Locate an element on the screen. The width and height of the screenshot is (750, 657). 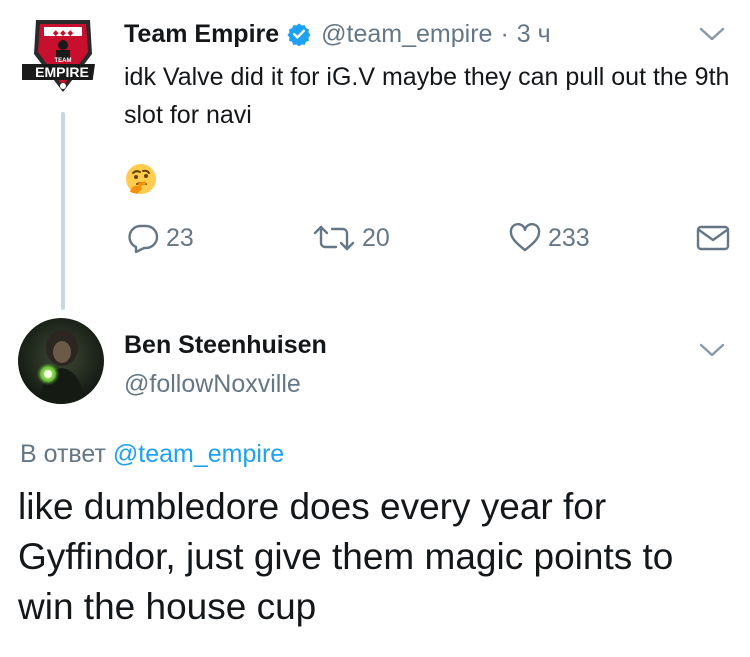
tweet2-handle: @followNoxville is located at coordinates (212, 384).